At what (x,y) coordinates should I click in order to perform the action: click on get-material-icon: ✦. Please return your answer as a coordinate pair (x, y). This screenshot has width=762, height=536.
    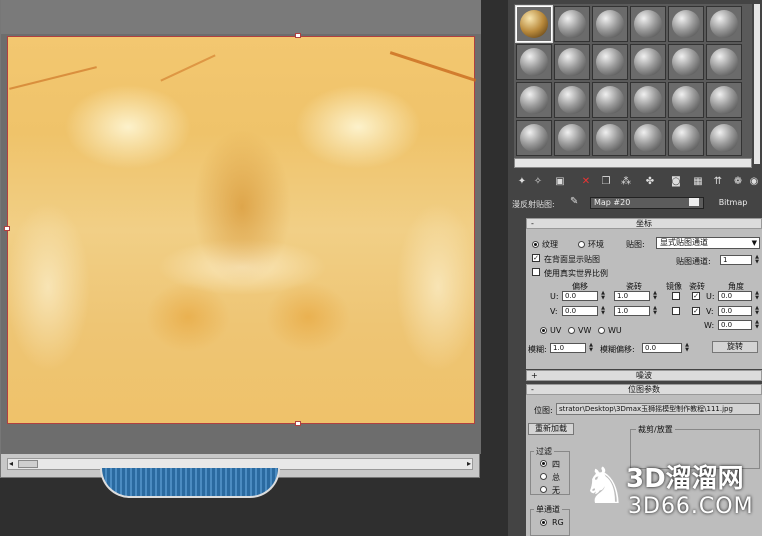
    Looking at the image, I should click on (522, 182).